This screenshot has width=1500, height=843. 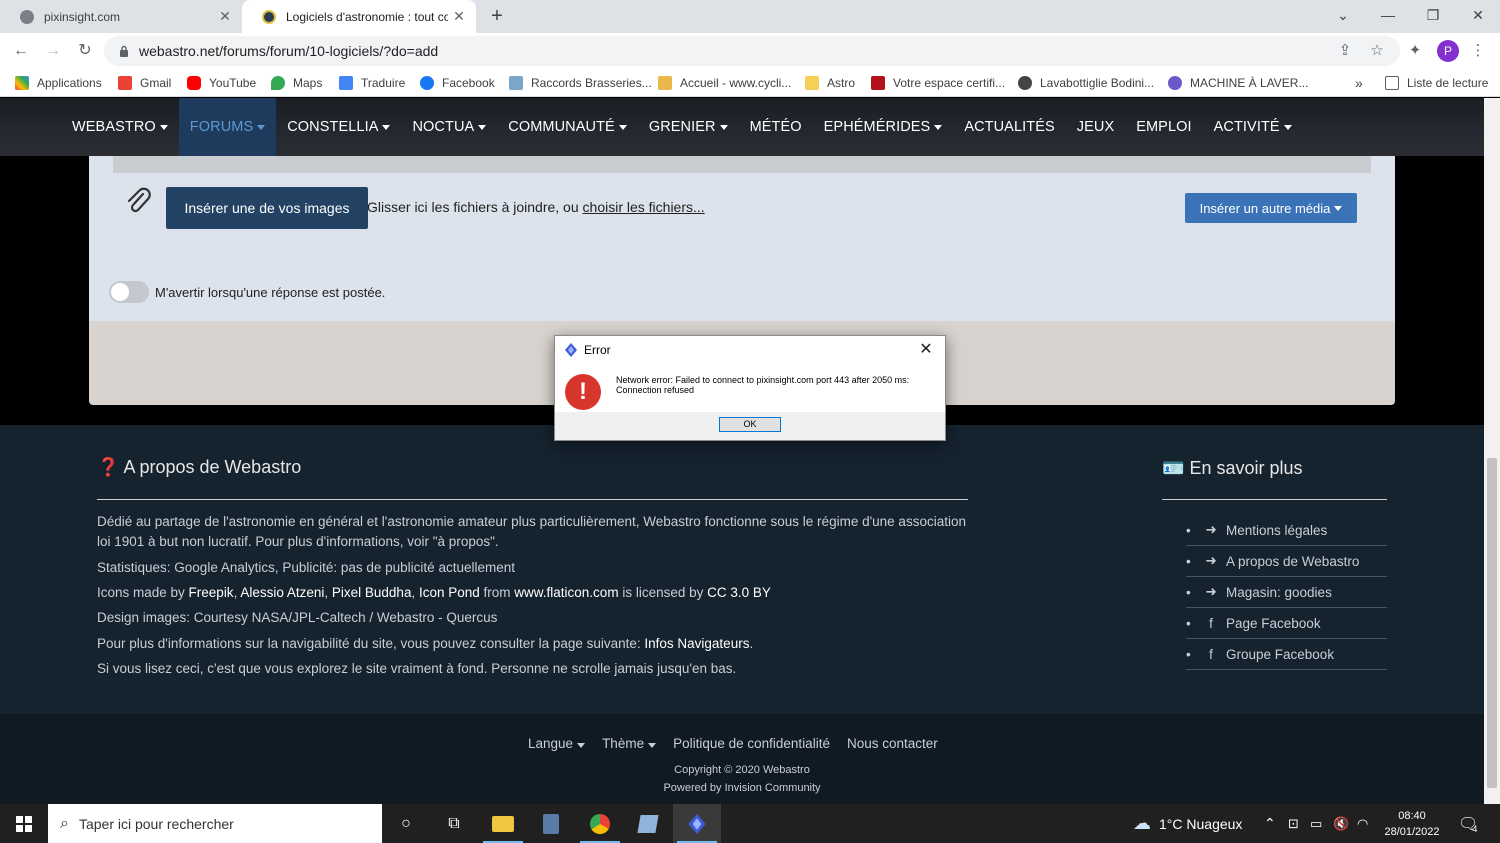 What do you see at coordinates (1362, 823) in the screenshot?
I see `wifi-icon: ◠` at bounding box center [1362, 823].